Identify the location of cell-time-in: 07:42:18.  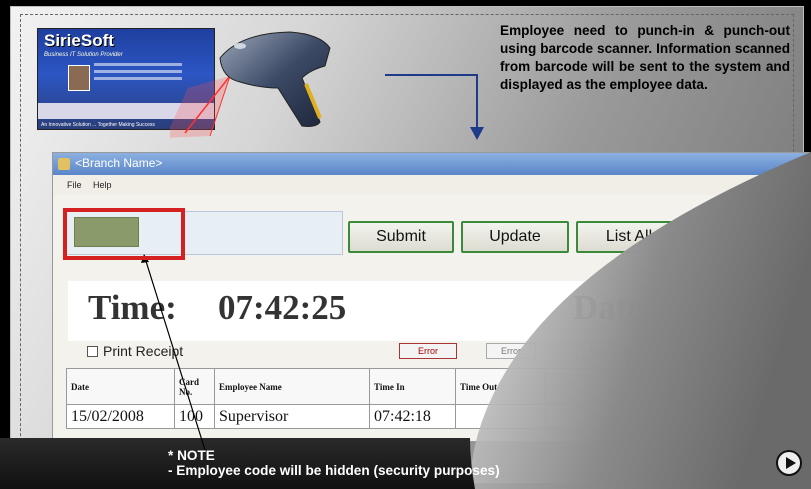
(412, 416).